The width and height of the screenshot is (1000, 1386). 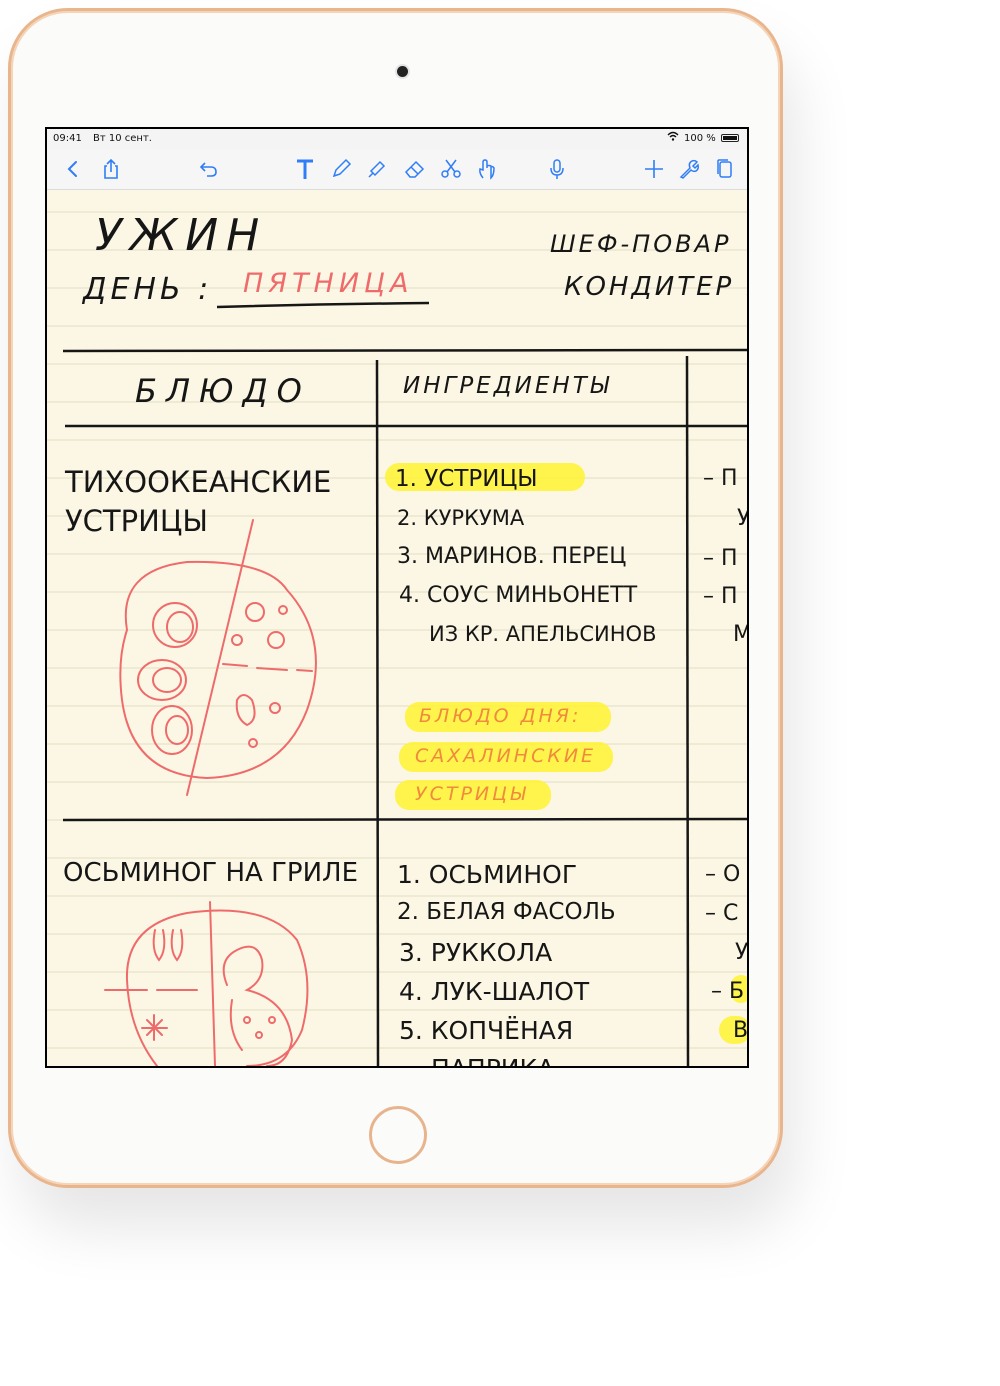 I want to click on wifi-icon, so click(x=673, y=137).